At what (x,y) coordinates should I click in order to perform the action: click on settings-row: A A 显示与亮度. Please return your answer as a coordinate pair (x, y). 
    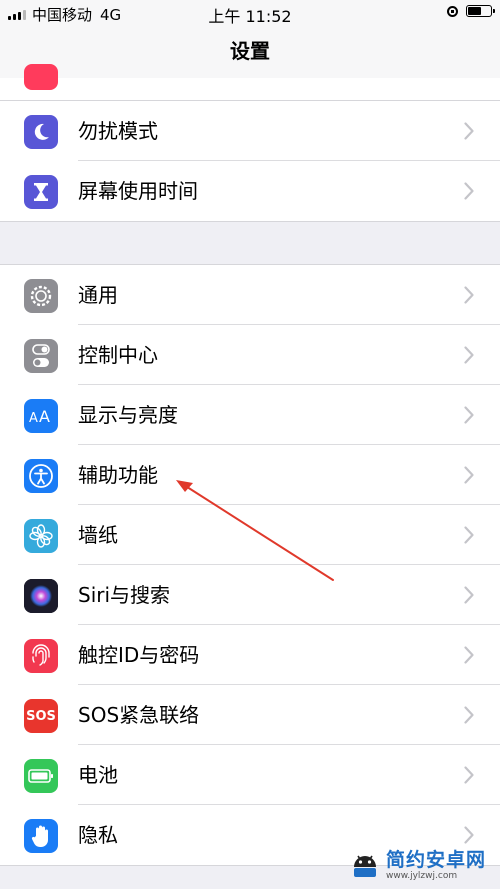
    Looking at the image, I should click on (250, 415).